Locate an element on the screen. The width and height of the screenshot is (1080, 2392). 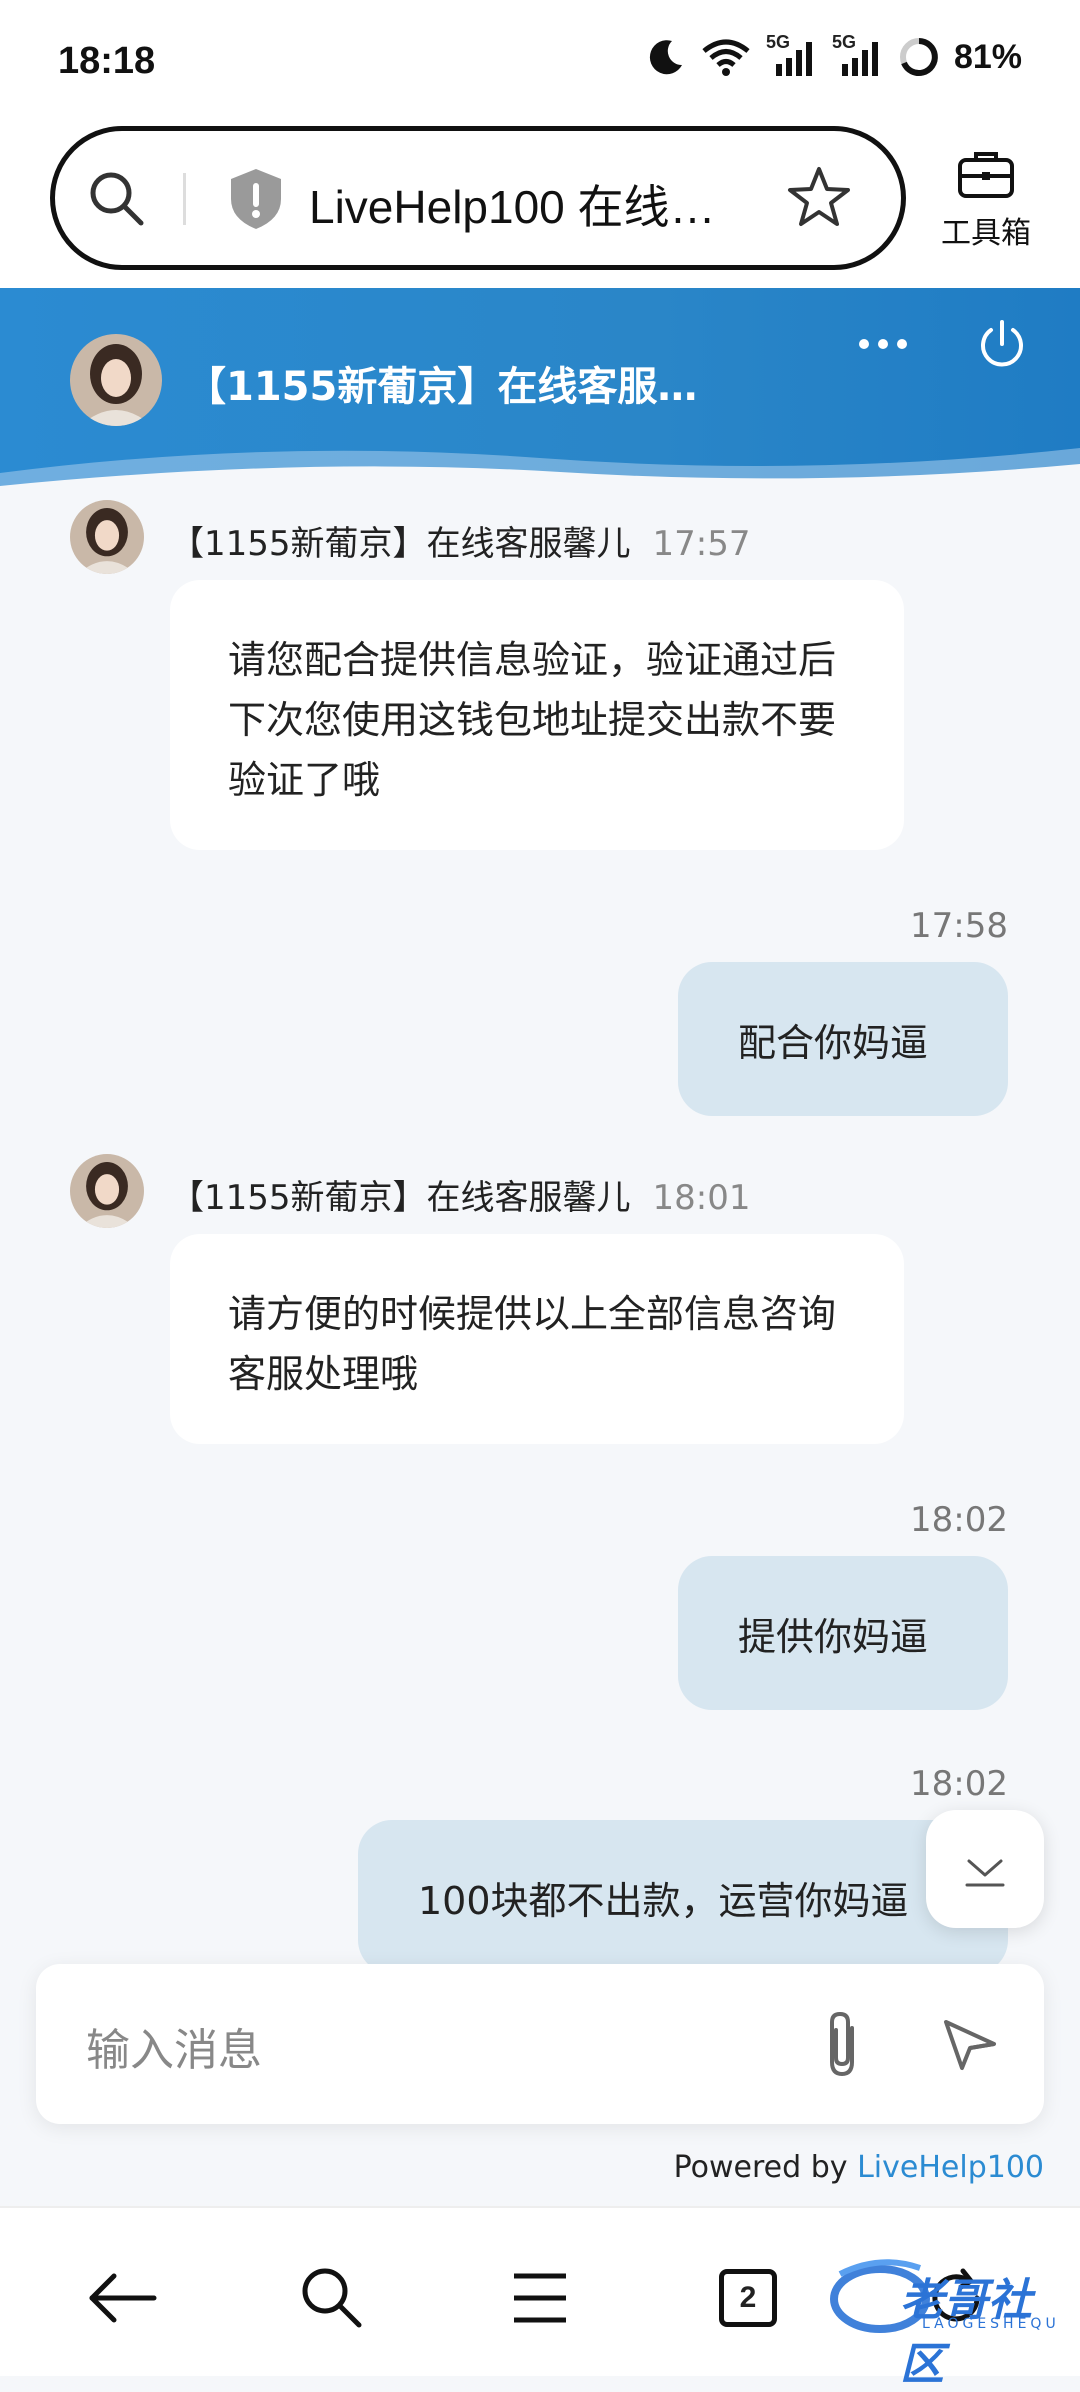
bottom-navigation: 2 老哥社区 LAOGESHEQU is located at coordinates (540, 2298).